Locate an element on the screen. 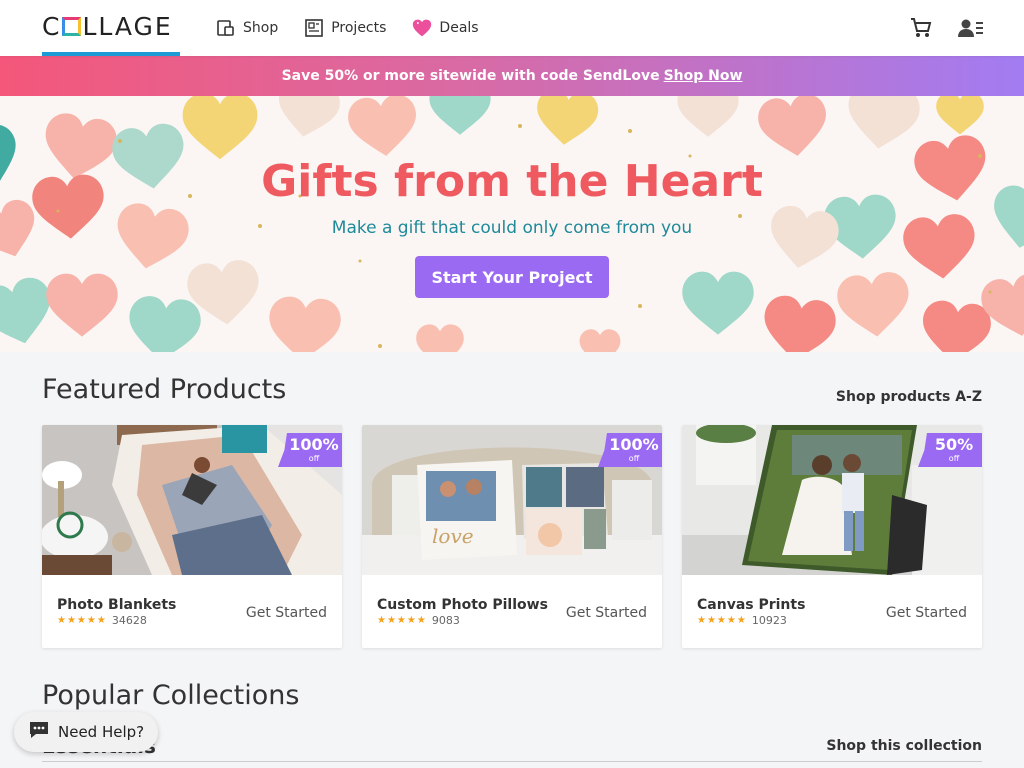  promo-shop-now-link: Shop Now is located at coordinates (703, 76).